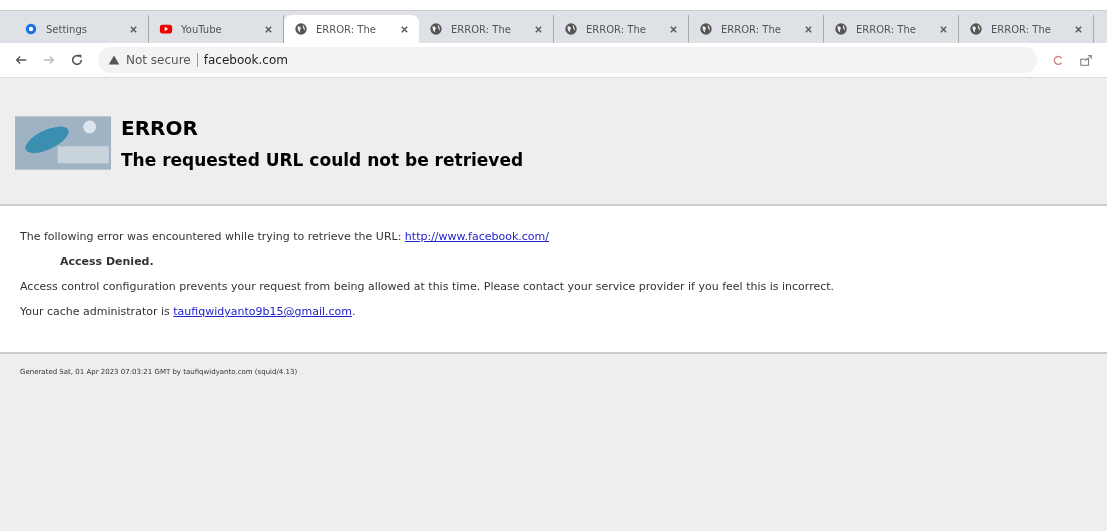  I want to click on browser-tab: ERROR: The, so click(351, 29).